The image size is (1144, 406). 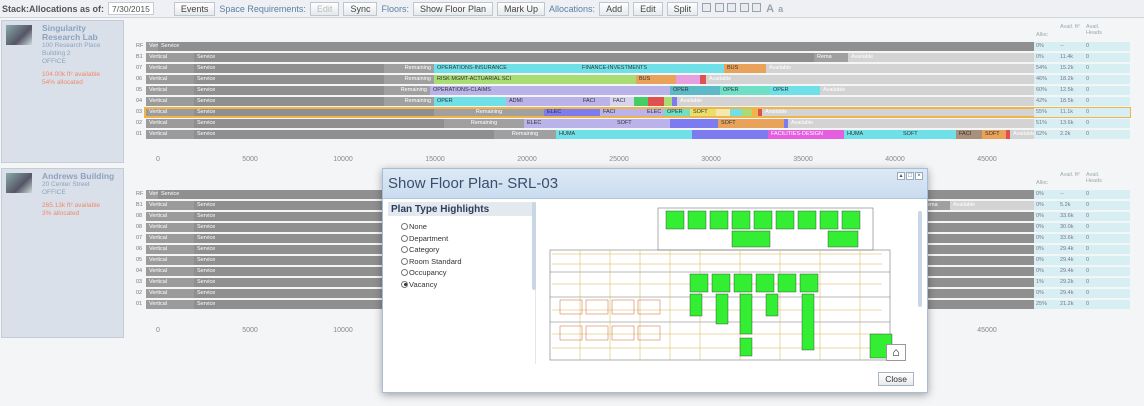 I want to click on space-req-edit-button: Edit, so click(x=324, y=8).